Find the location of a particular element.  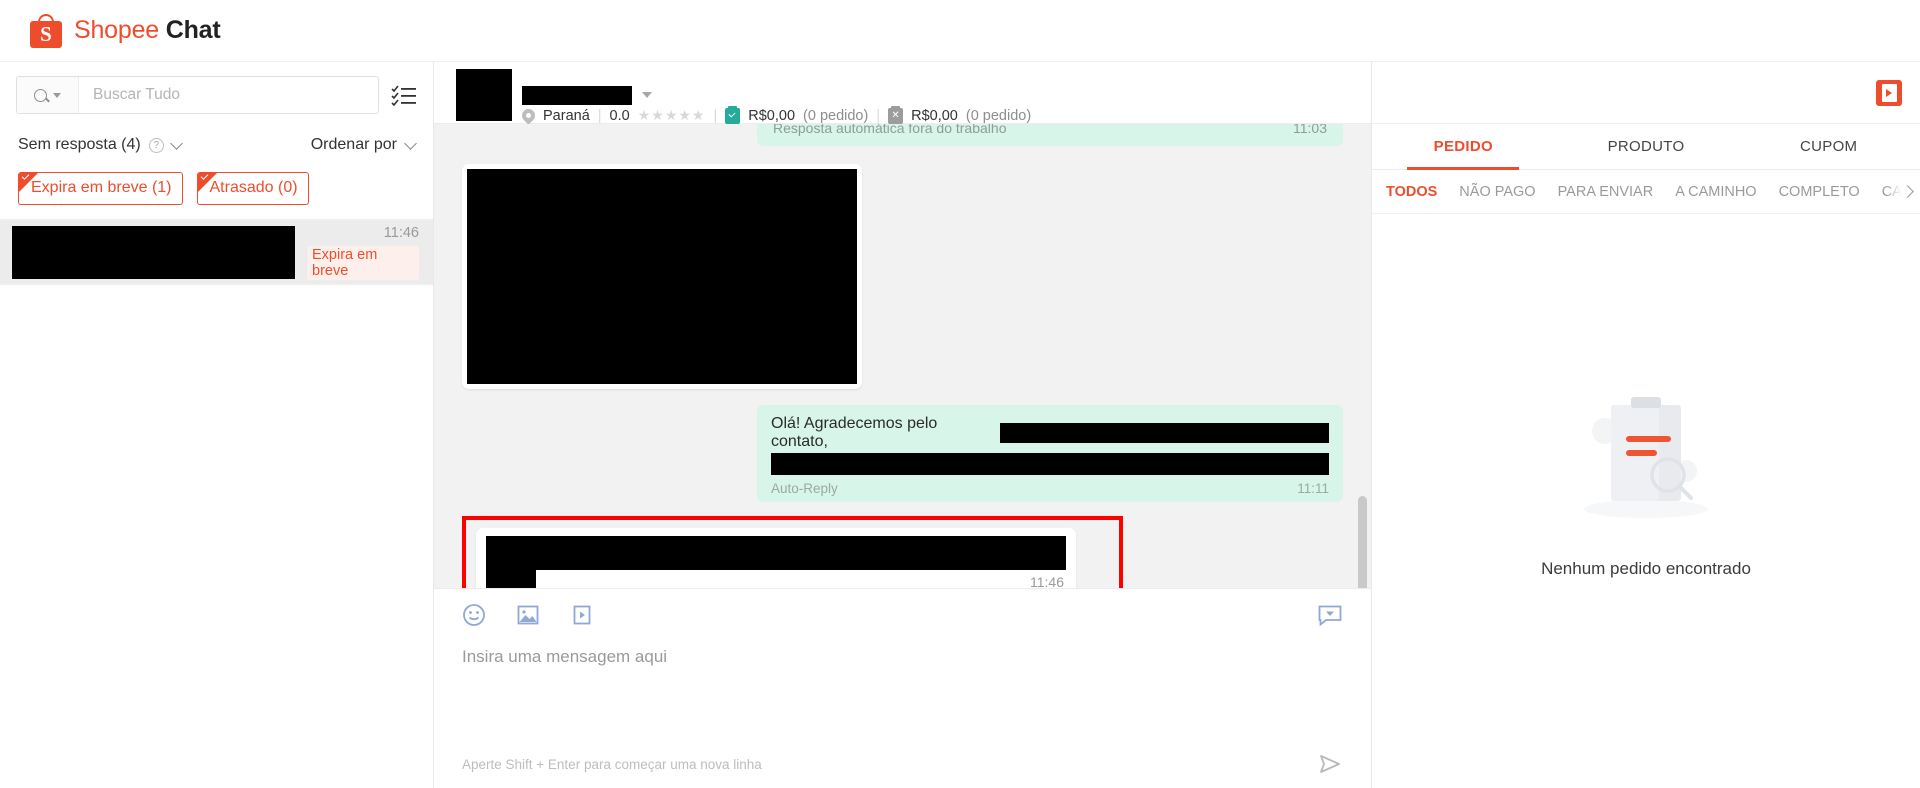

chip-expira-em-breve-label: Expira em breve (1) is located at coordinates (101, 187).